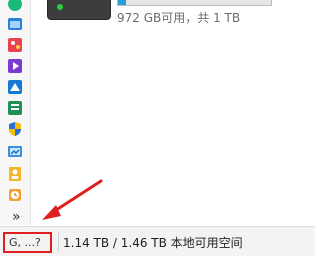  What do you see at coordinates (153, 243) in the screenshot?
I see `storage-summary-text: 1.14 TB / 1.46 TB 本地可用空间` at bounding box center [153, 243].